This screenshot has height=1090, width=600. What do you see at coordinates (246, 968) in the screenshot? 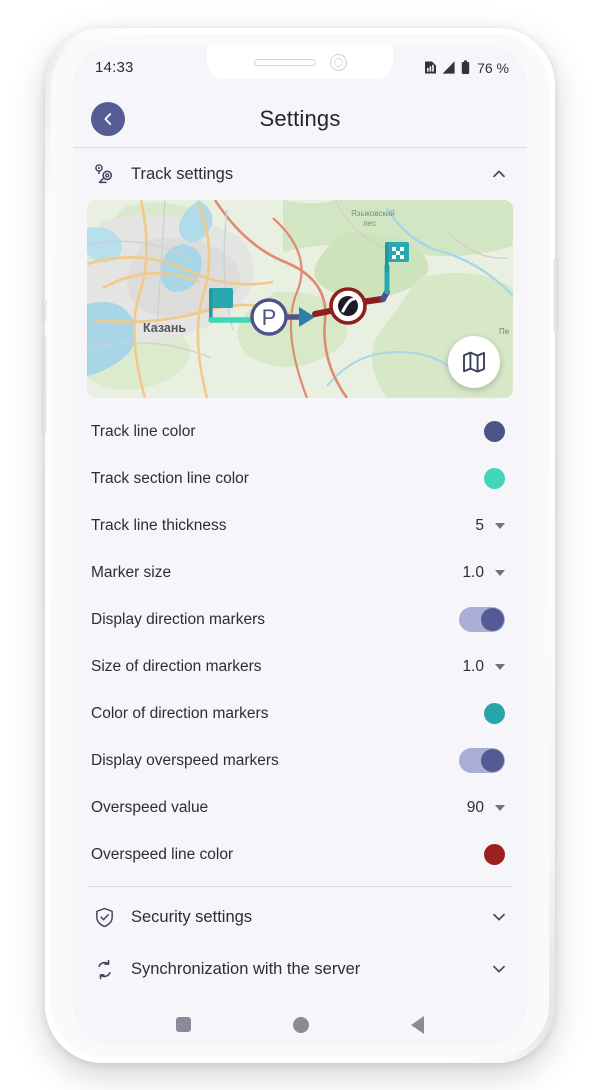
I see `section-label-synchronization: Synchronization with the server` at bounding box center [246, 968].